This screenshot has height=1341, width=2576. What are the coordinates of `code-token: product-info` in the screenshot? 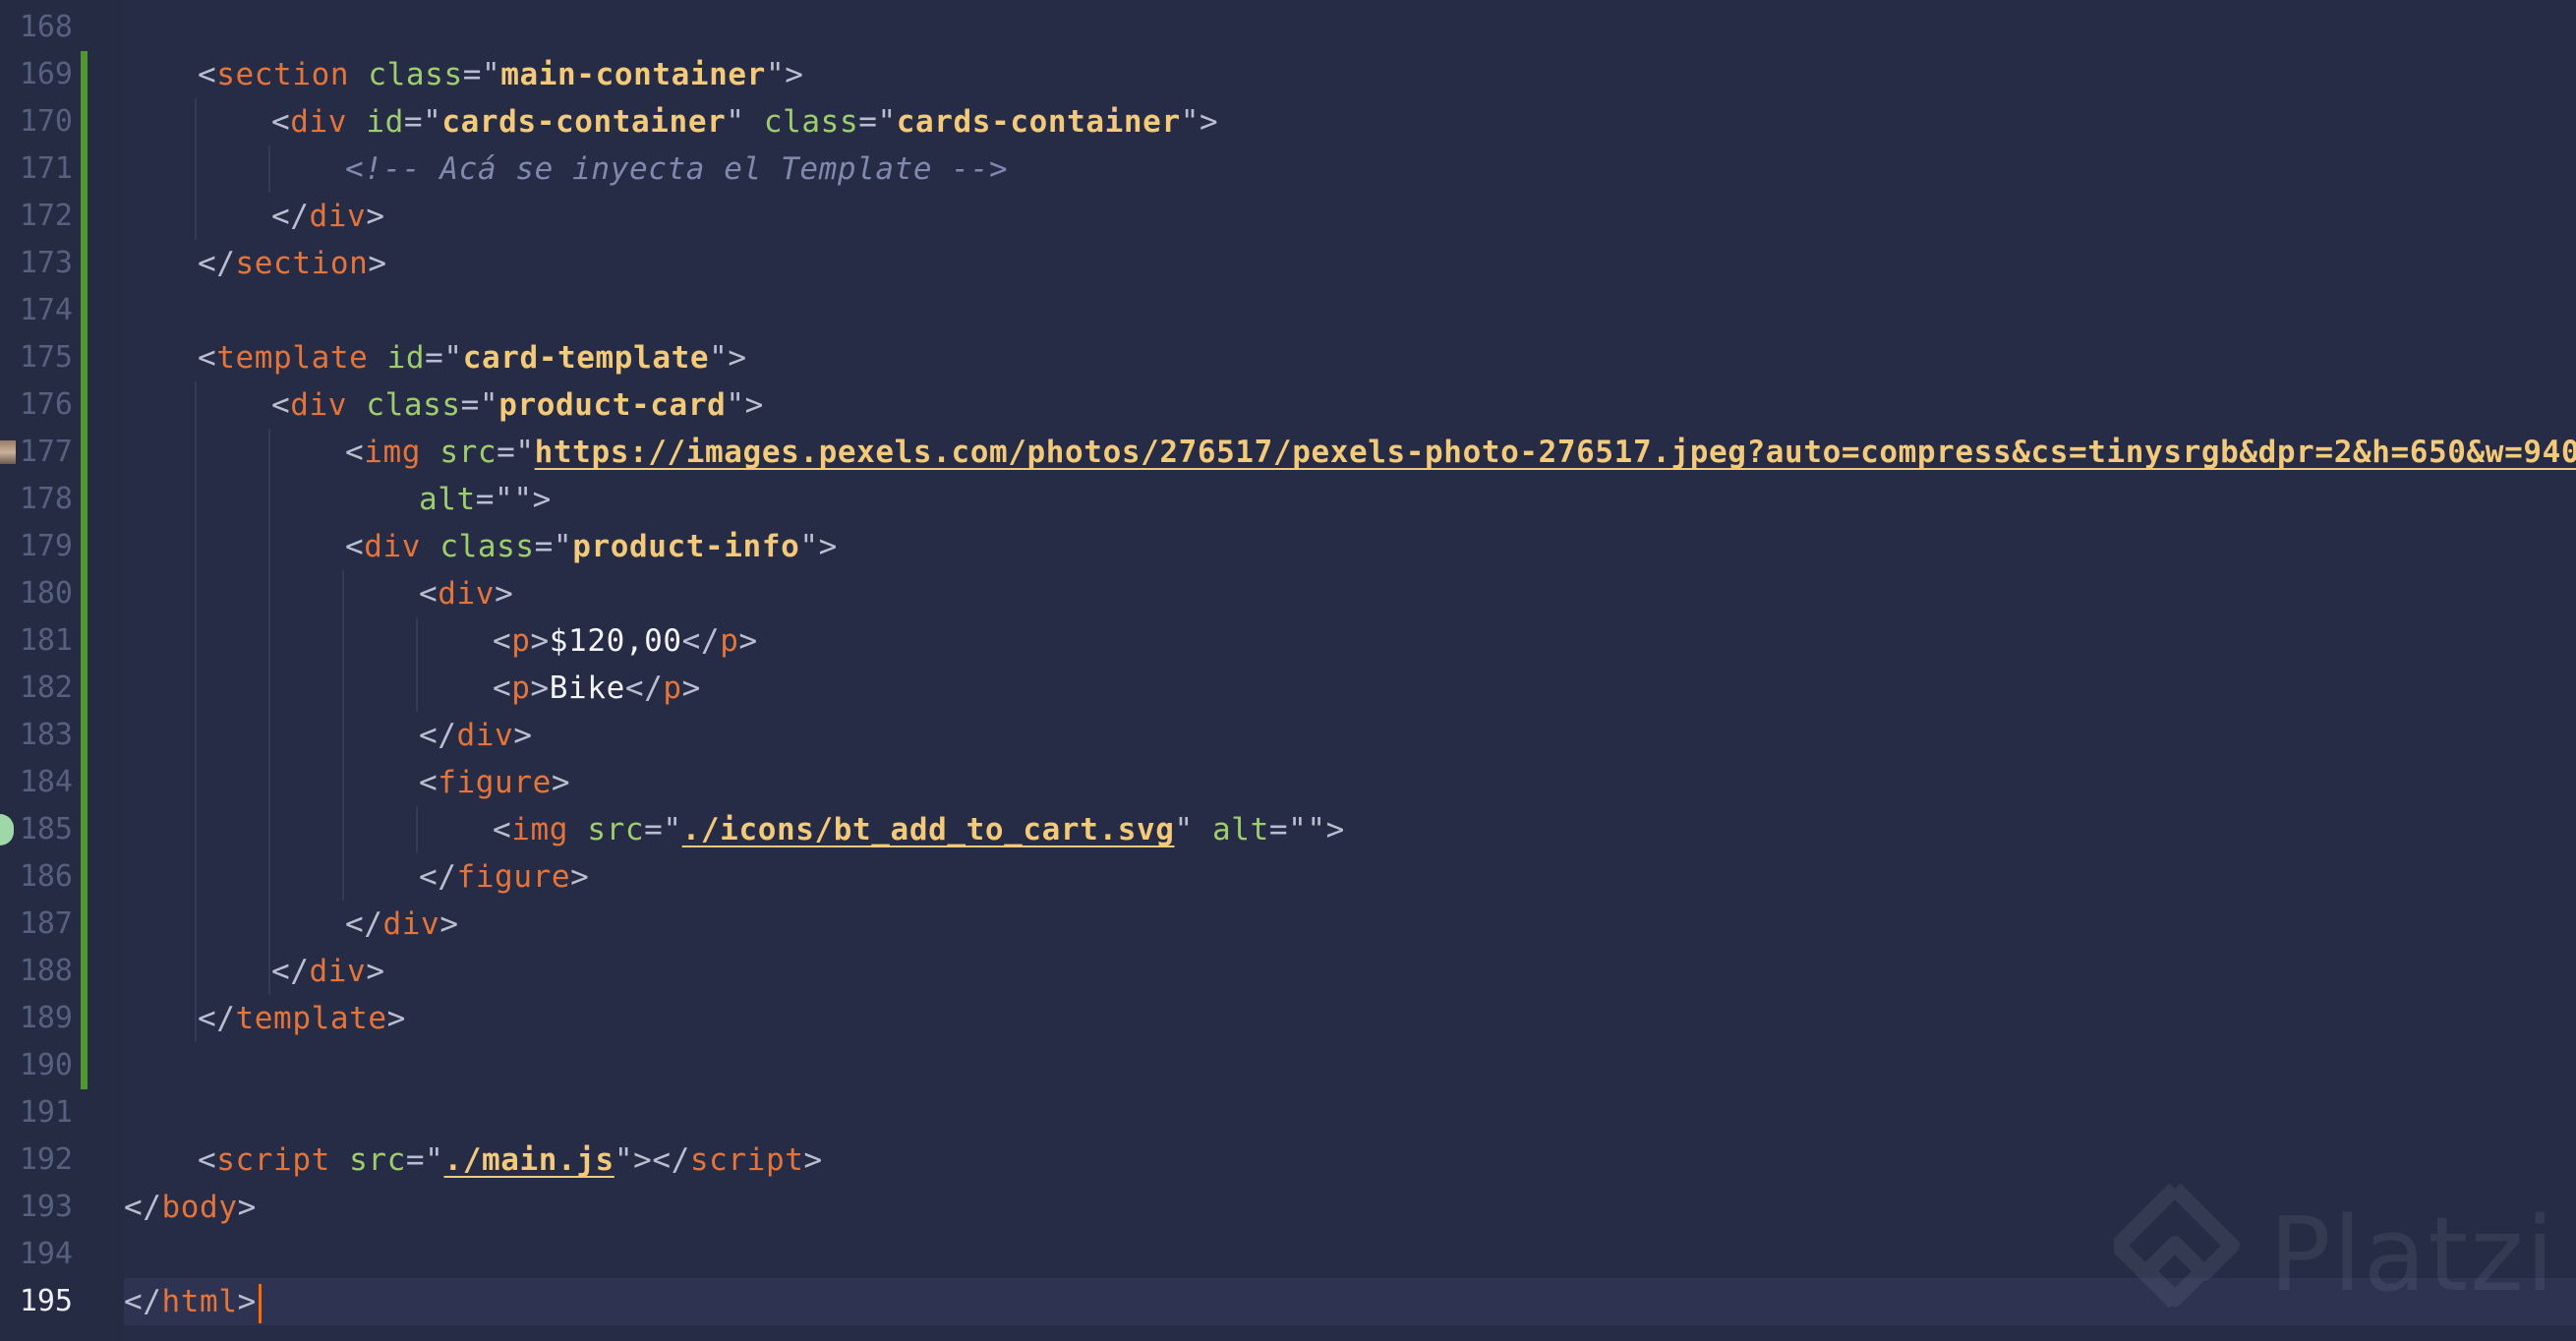 It's located at (686, 546).